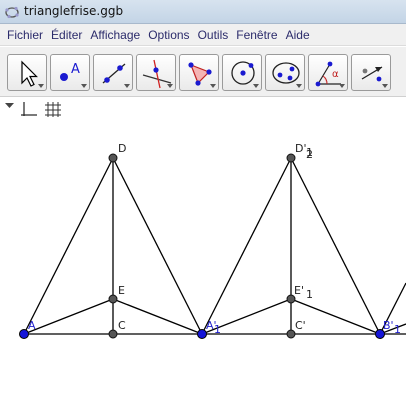 This screenshot has width=406, height=408. Describe the element at coordinates (298, 35) in the screenshot. I see `menu-help: Aide` at that location.